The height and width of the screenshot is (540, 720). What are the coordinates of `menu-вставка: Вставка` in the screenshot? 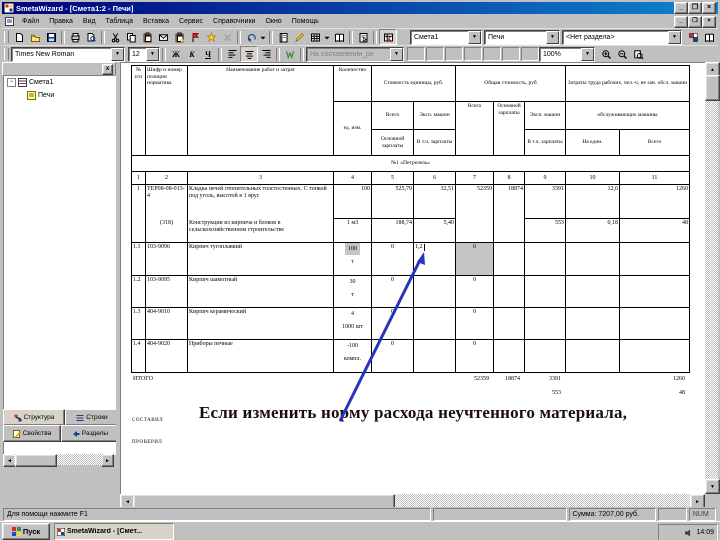 It's located at (156, 21).